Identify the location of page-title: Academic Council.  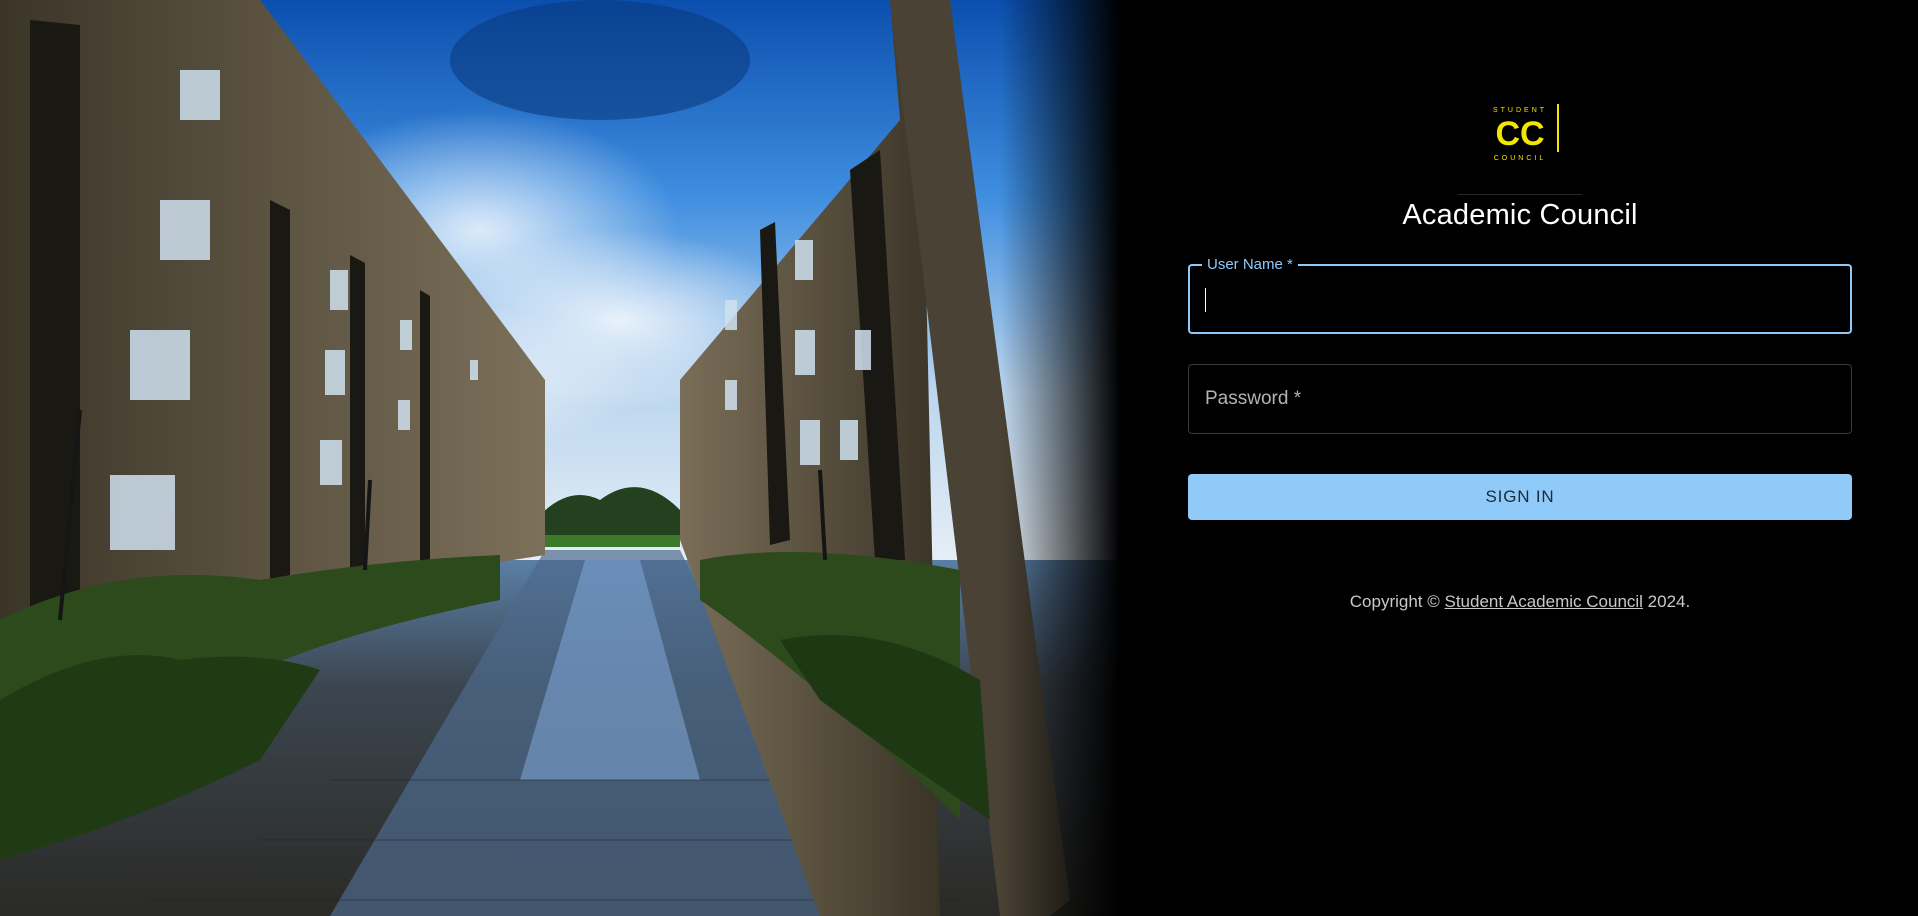
(1520, 215).